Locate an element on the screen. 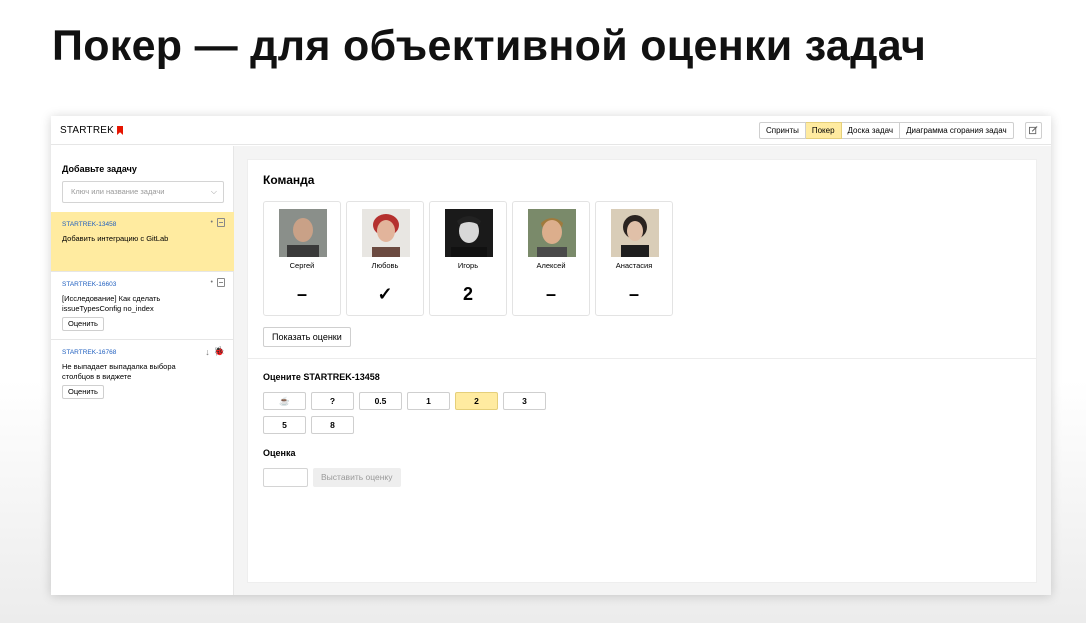 The width and height of the screenshot is (1086, 623). task-key: STARTREK-16603 is located at coordinates (89, 284).